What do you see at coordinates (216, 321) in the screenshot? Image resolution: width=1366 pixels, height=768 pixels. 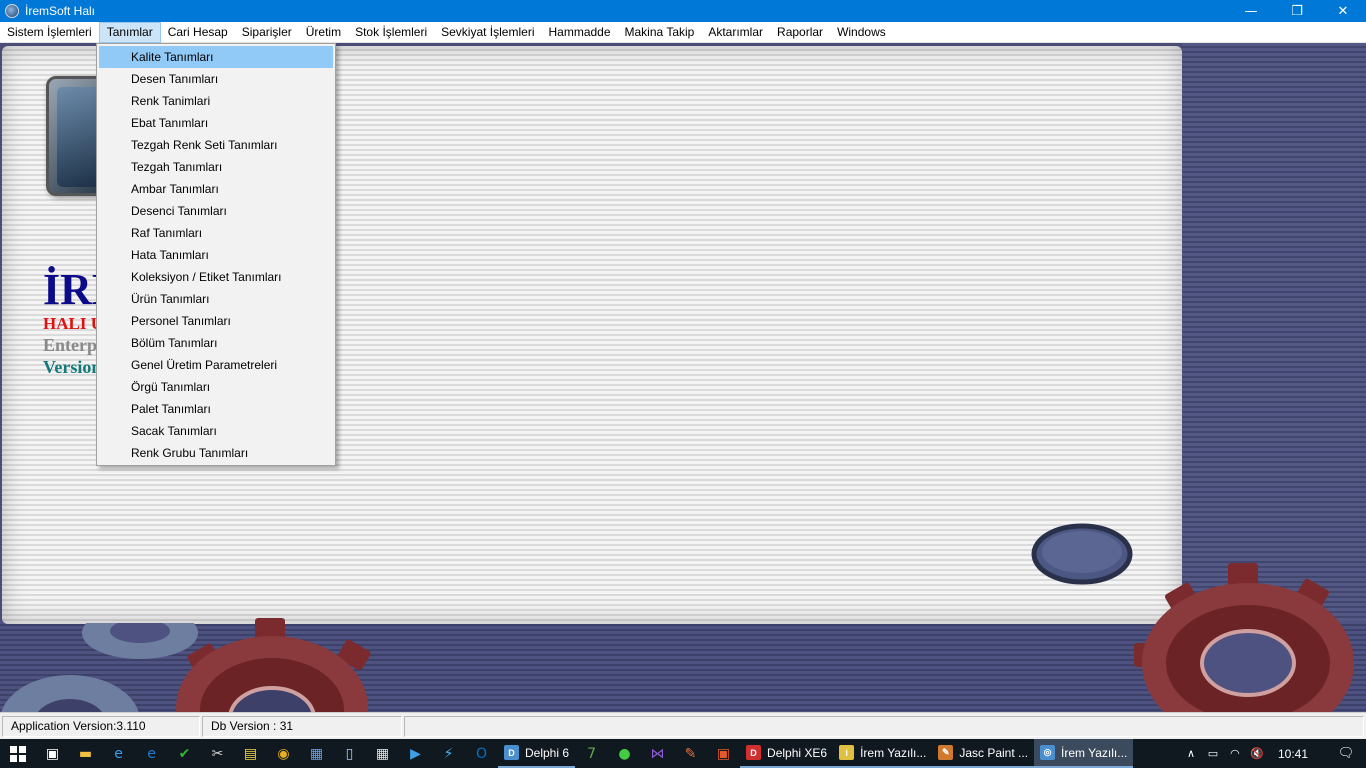 I see `menu-item-personel-tanimlari: Personel Tanımları` at bounding box center [216, 321].